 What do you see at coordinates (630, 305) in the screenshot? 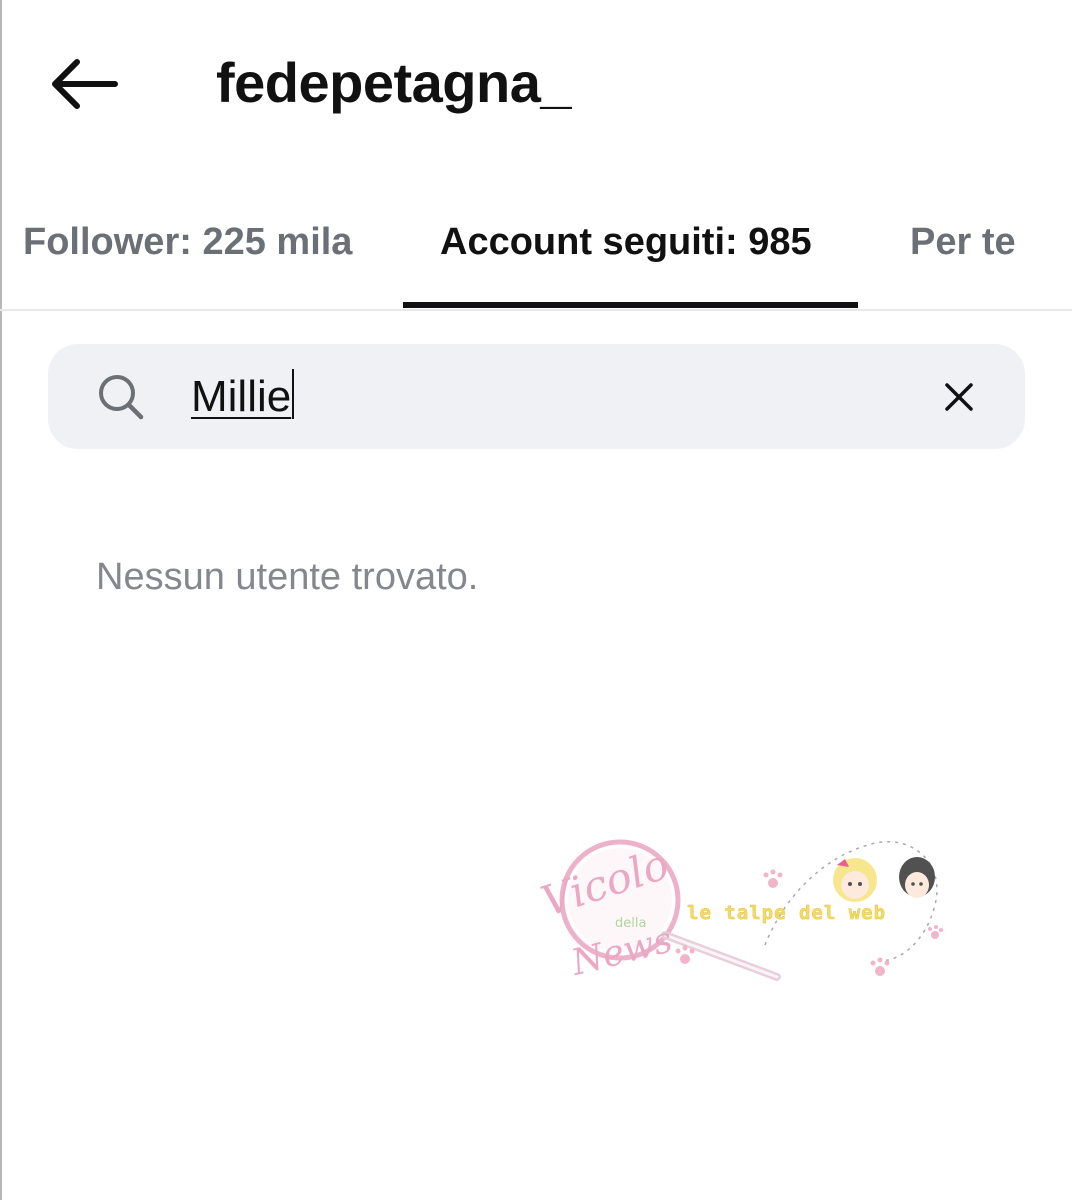
I see `active-tab-indicator` at bounding box center [630, 305].